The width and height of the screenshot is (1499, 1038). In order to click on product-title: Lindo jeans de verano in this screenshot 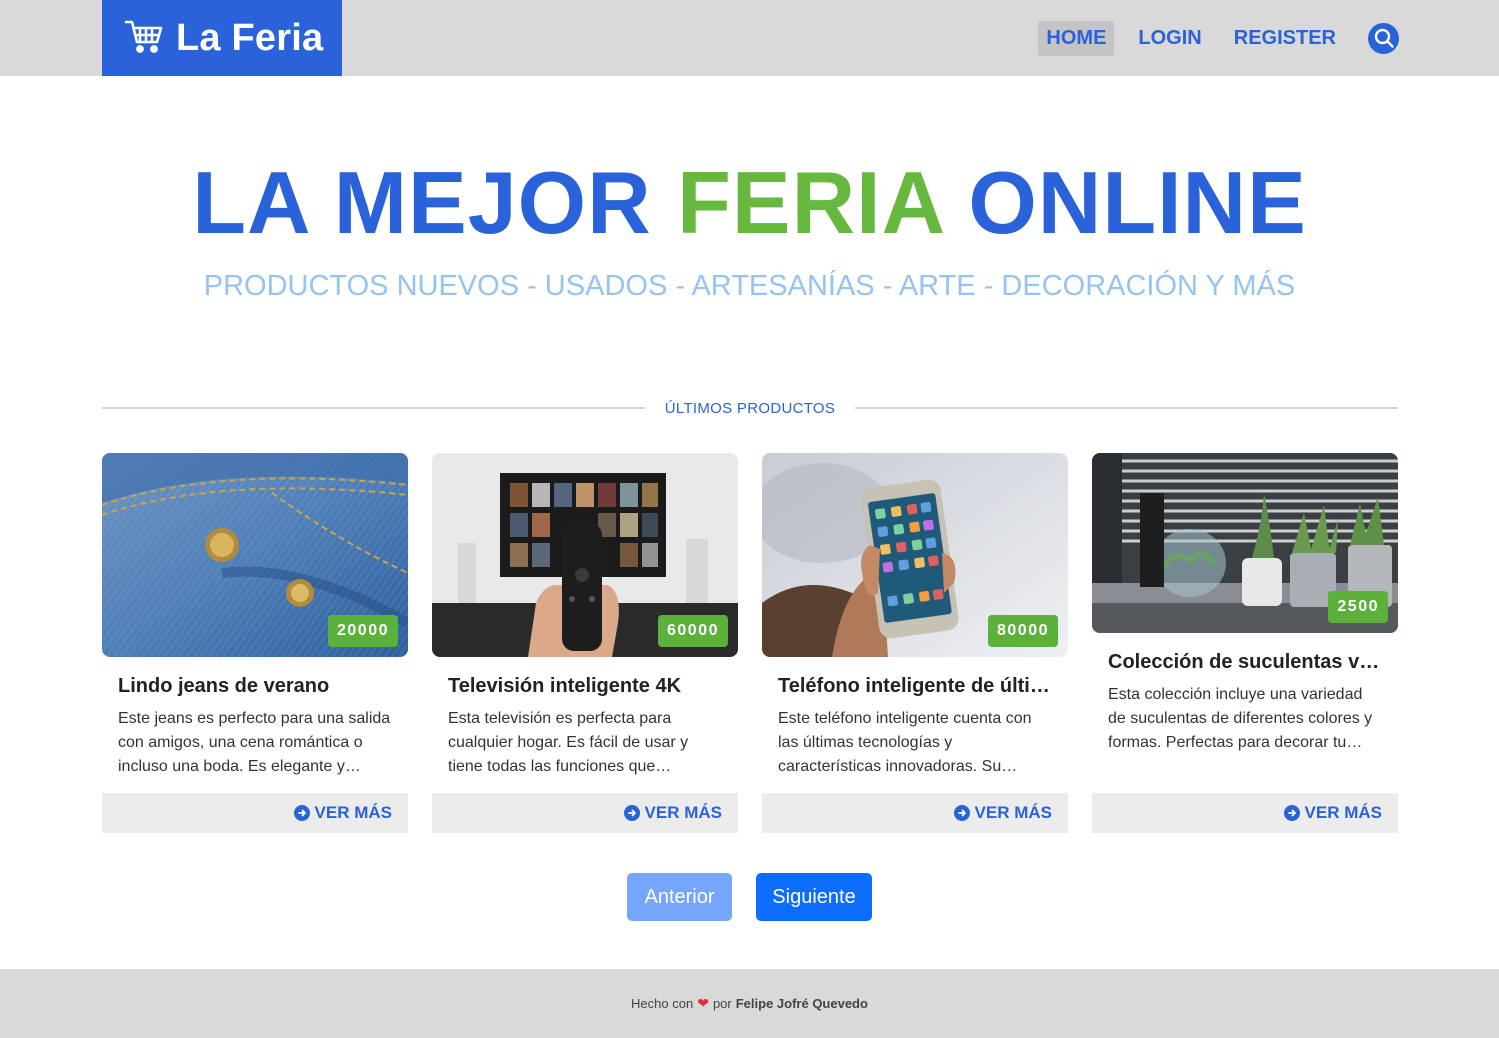, I will do `click(255, 686)`.